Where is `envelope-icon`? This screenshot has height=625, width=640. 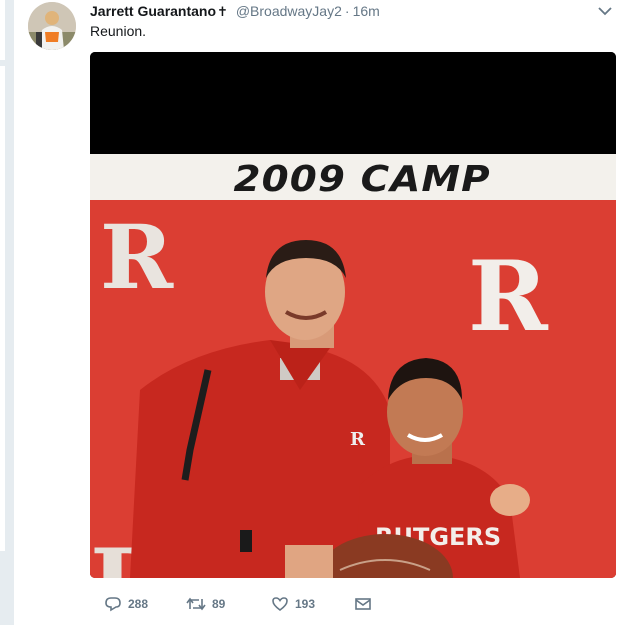 envelope-icon is located at coordinates (363, 604).